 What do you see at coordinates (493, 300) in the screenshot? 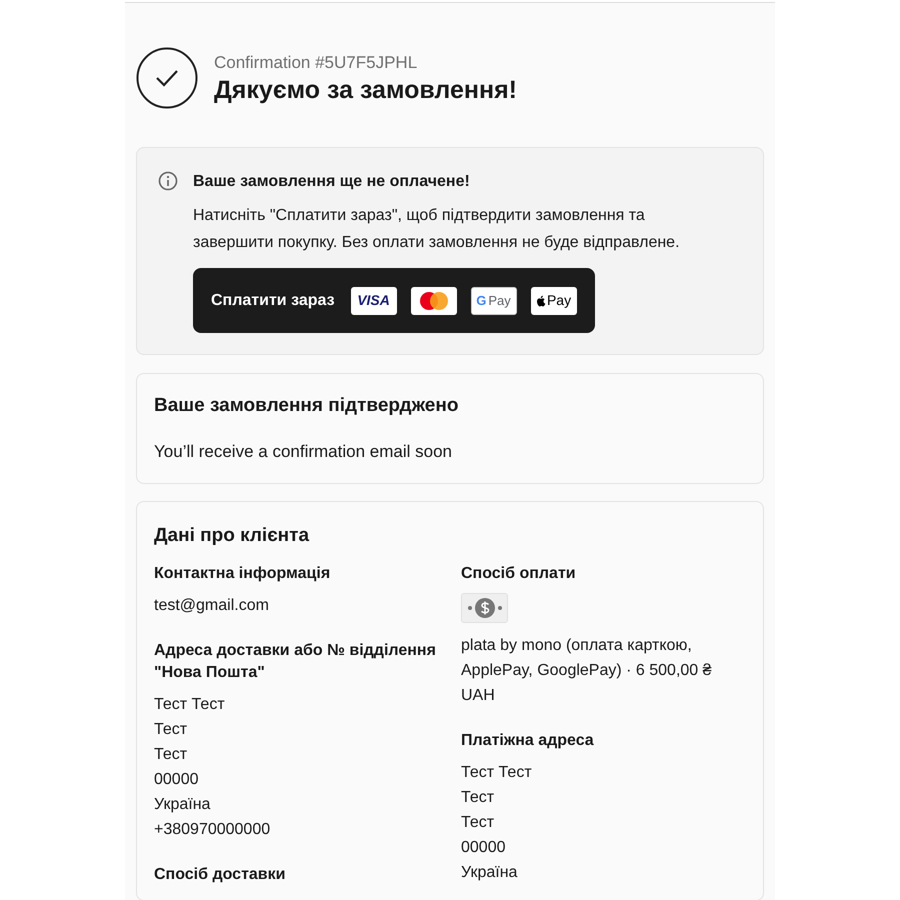
I see `google-pay-logo: G Pay` at bounding box center [493, 300].